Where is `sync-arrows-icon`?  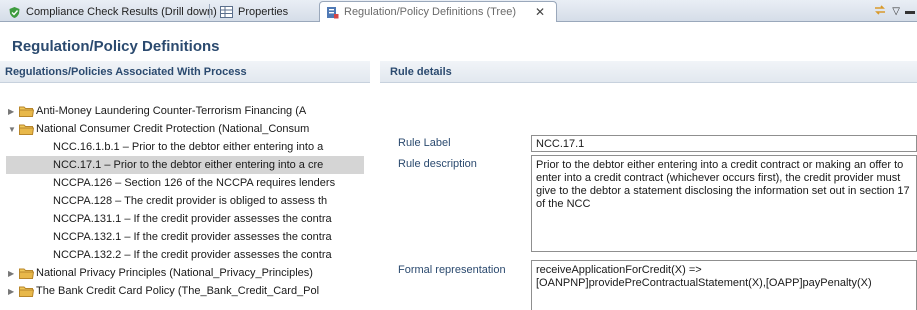
sync-arrows-icon is located at coordinates (880, 11).